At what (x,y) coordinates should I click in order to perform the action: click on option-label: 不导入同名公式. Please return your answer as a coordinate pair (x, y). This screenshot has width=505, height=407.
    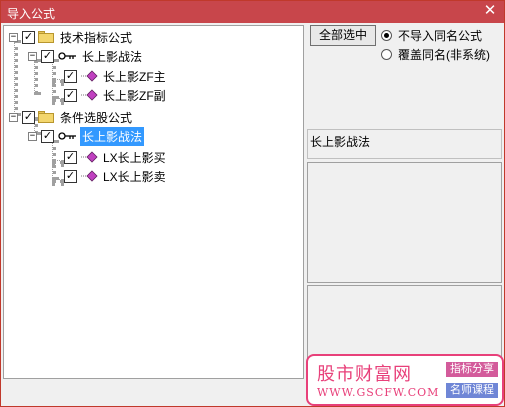
    Looking at the image, I should click on (440, 36).